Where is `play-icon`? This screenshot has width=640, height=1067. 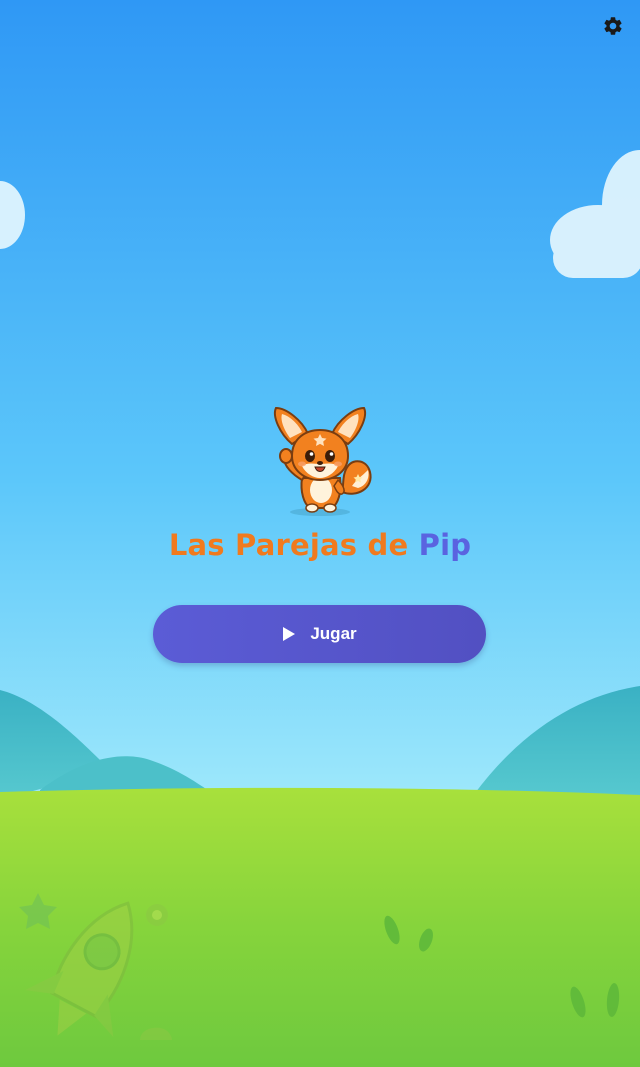
play-icon is located at coordinates (289, 634).